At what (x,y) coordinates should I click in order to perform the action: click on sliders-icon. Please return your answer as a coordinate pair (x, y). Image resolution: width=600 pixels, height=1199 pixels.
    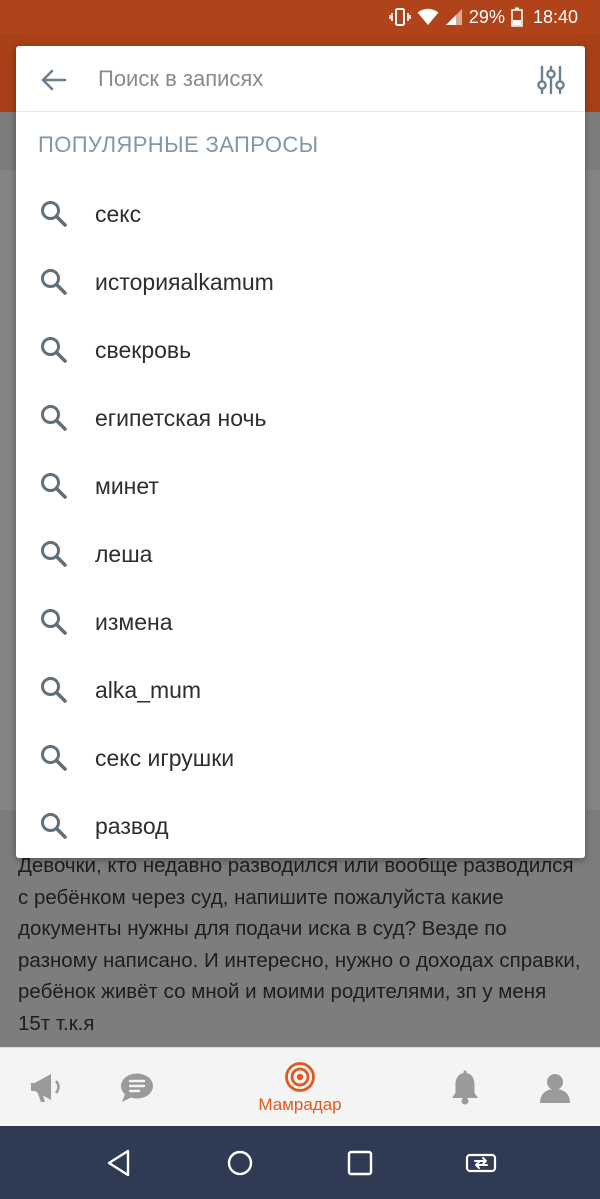
    Looking at the image, I should click on (551, 80).